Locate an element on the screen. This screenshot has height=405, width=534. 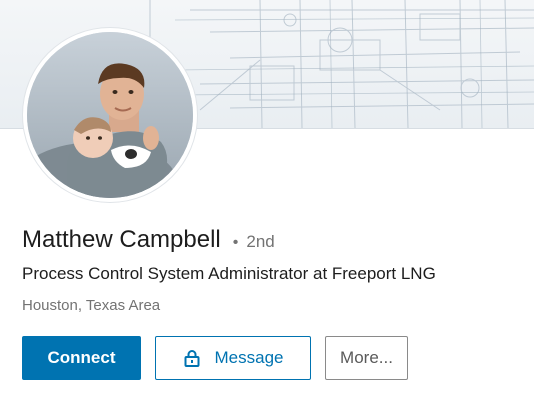
avatar is located at coordinates (110, 115).